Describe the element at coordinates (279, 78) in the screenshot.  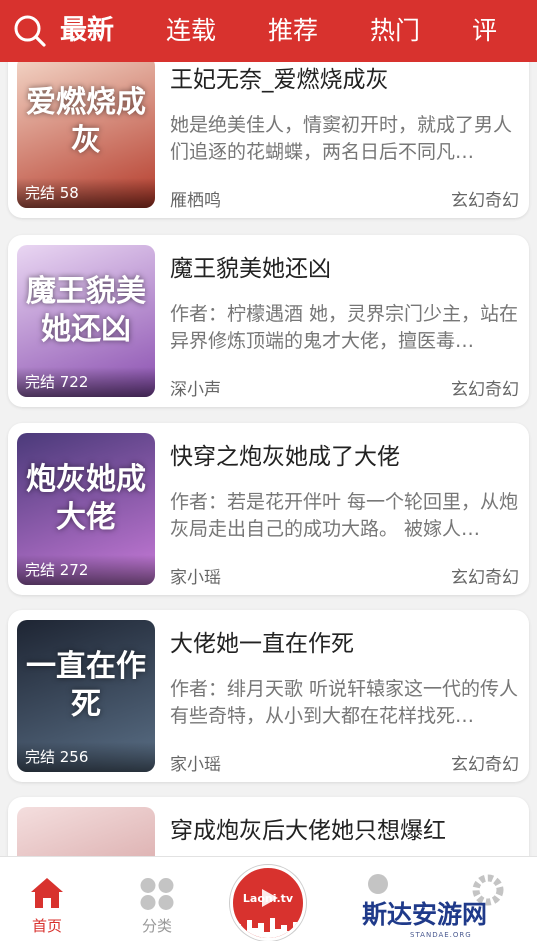
I see `book-title: 王妃无奈_爱燃烧成灰` at that location.